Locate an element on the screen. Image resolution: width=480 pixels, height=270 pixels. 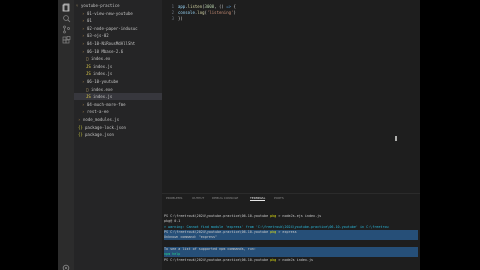
explorer-item-label: 01-view-new-youtube is located at coordinates (110, 13).